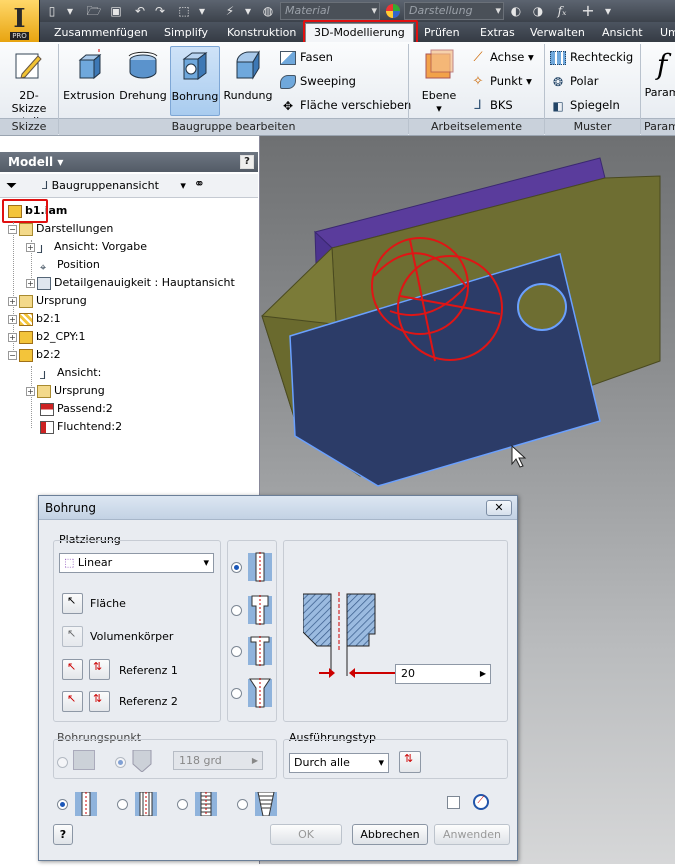 The width and height of the screenshot is (675, 867). I want to click on move-face-button: ✥ Fläche verschieben, so click(345, 105).